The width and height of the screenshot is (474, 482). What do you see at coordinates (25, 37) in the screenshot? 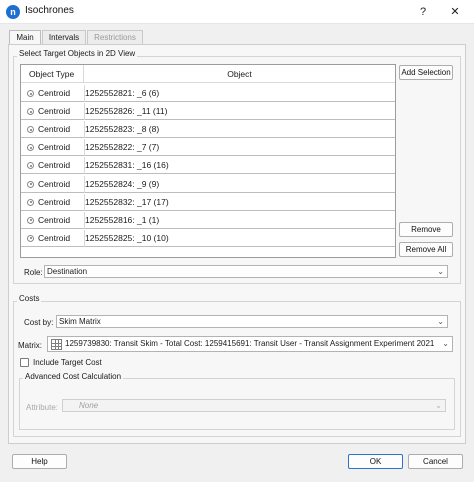
I see `tab-main: Main` at bounding box center [25, 37].